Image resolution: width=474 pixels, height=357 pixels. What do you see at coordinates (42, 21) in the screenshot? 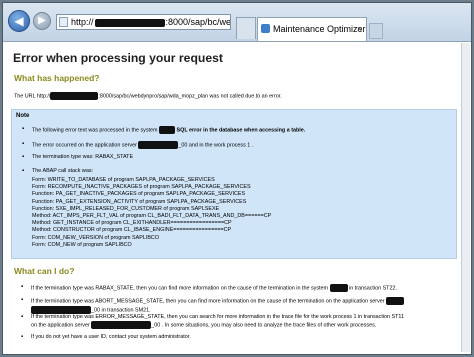
I see `forward-arrow-icon: ▶` at bounding box center [42, 21].